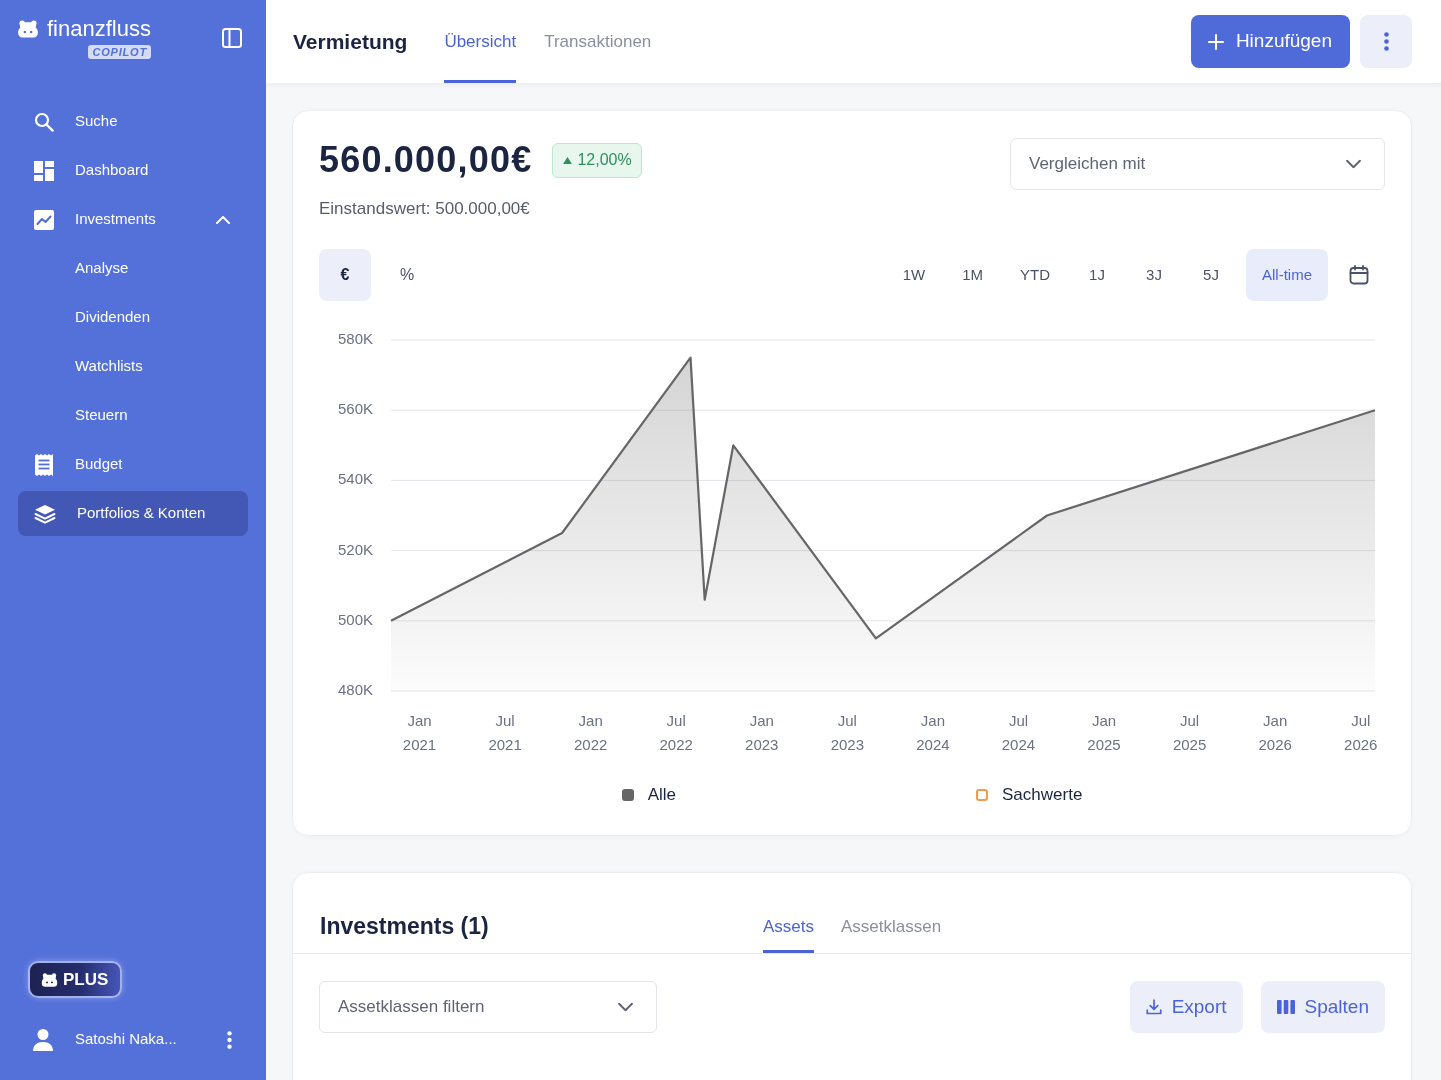  Describe the element at coordinates (407, 275) in the screenshot. I see `unit-toggle-button: %` at that location.